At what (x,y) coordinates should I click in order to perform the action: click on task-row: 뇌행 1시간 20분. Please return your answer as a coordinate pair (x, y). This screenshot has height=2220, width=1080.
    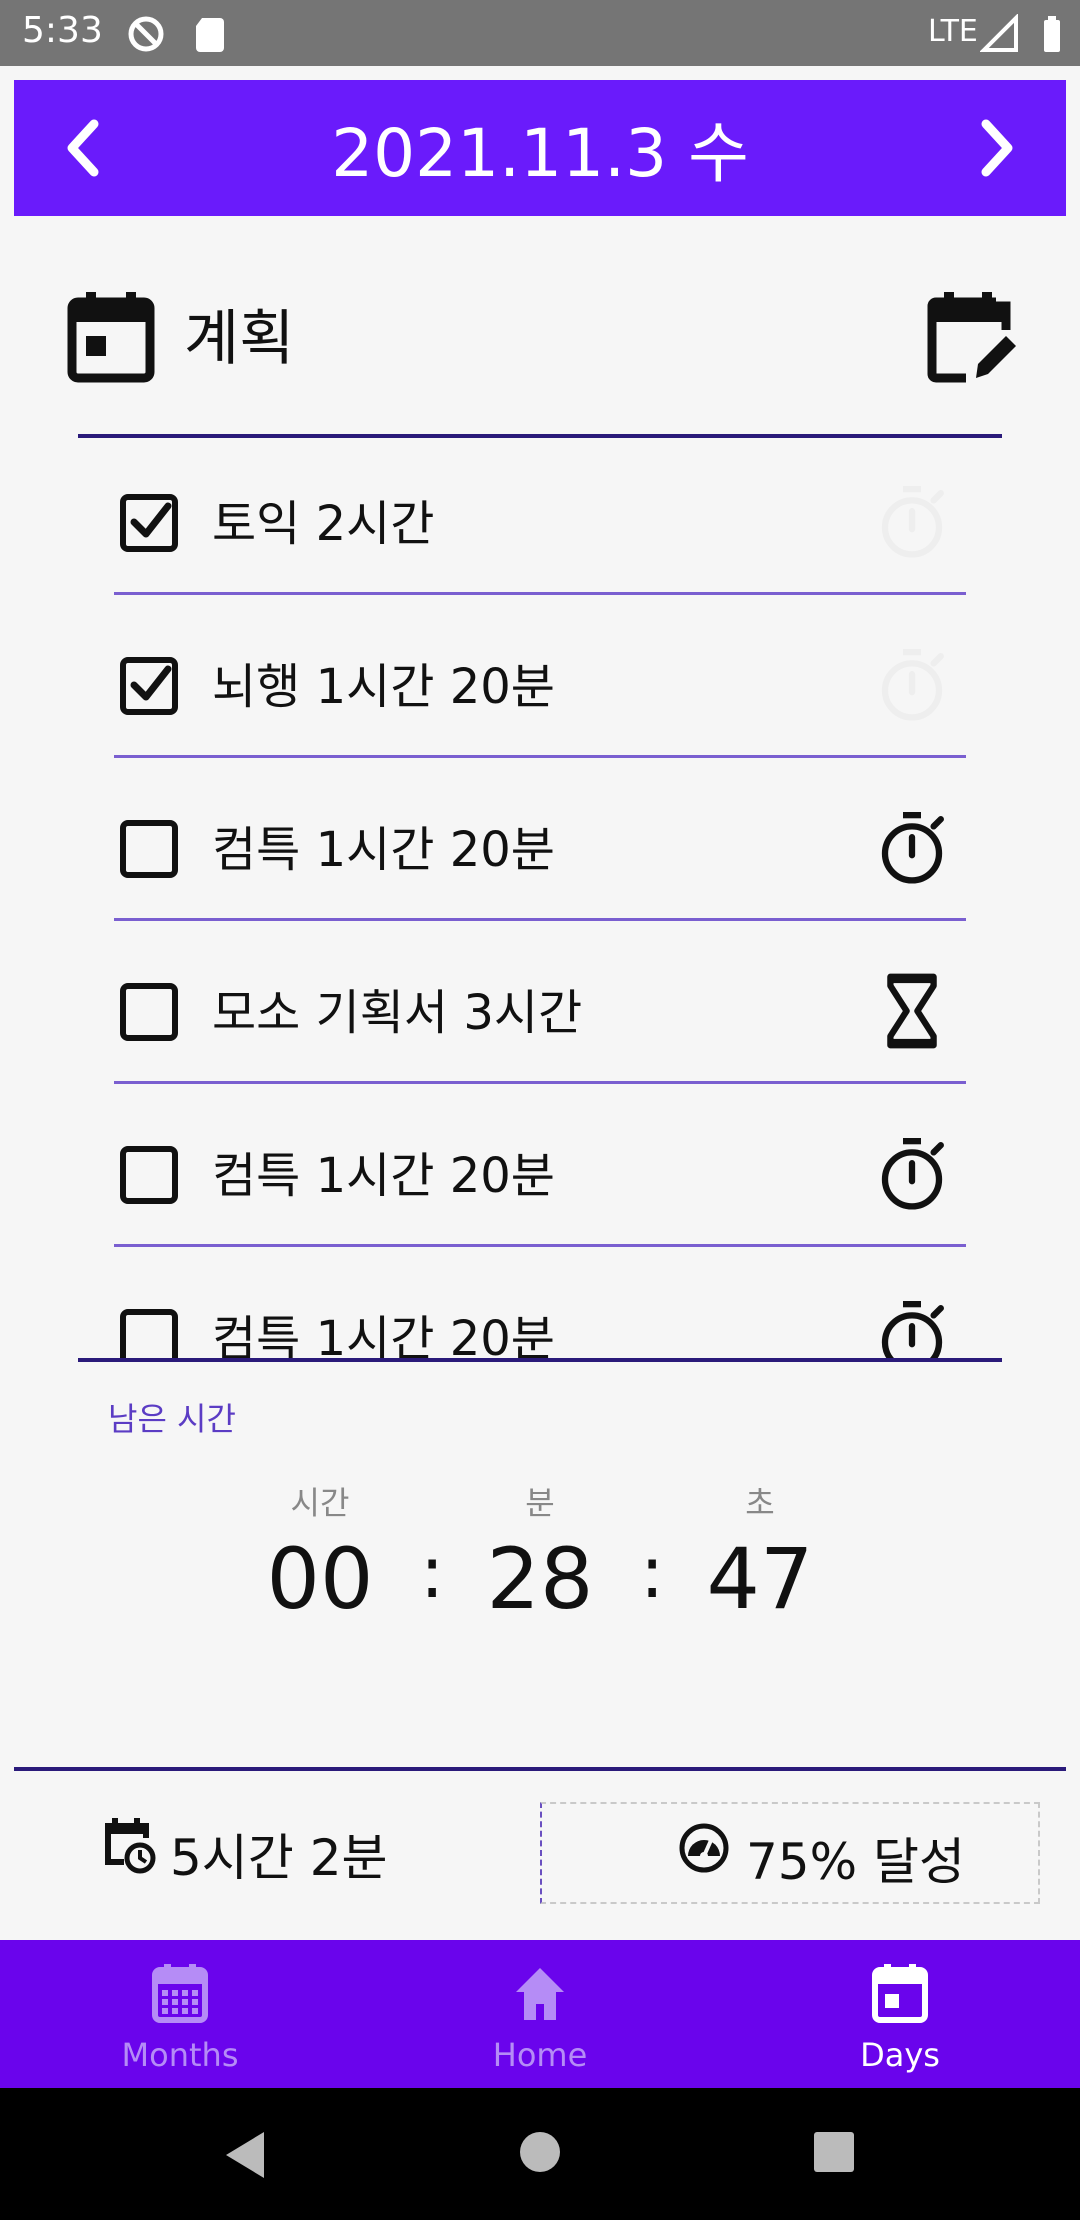
    Looking at the image, I should click on (540, 684).